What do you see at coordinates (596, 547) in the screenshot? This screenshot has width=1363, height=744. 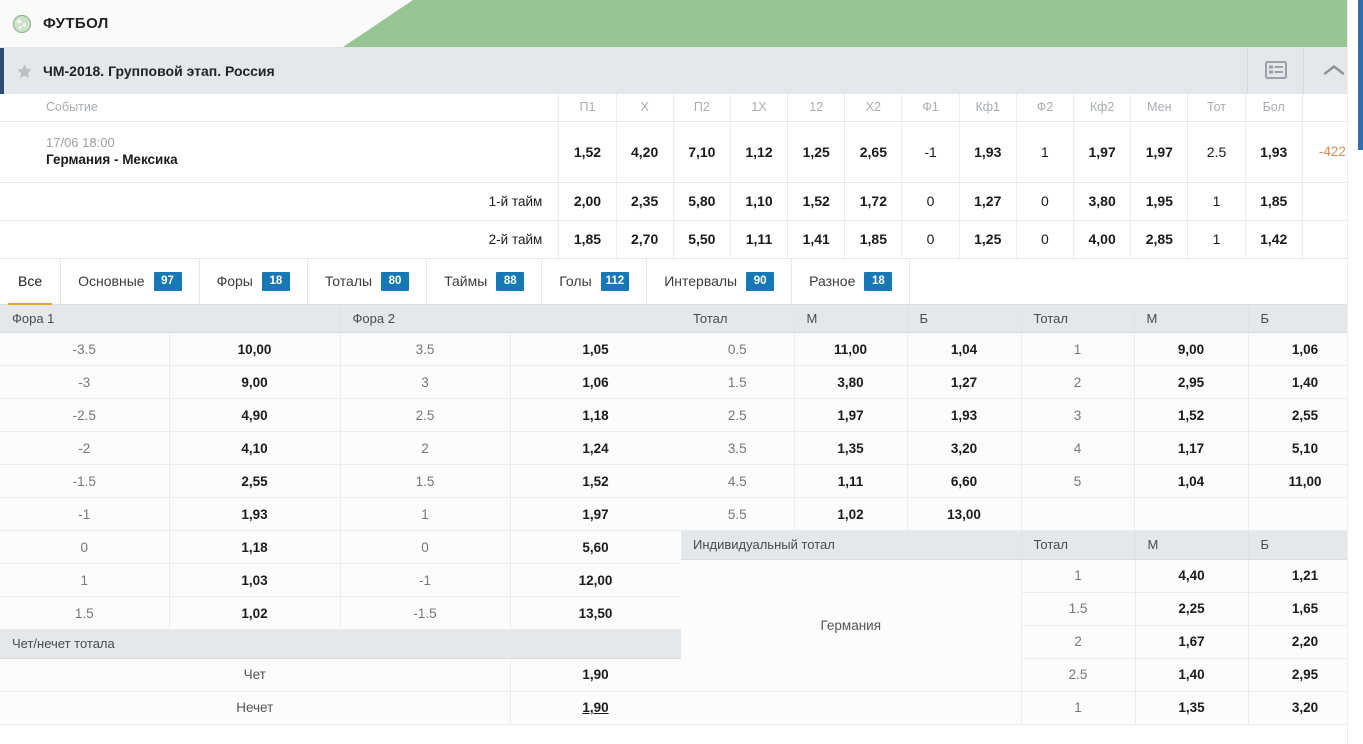 I see `fora2-odd: 5,60` at bounding box center [596, 547].